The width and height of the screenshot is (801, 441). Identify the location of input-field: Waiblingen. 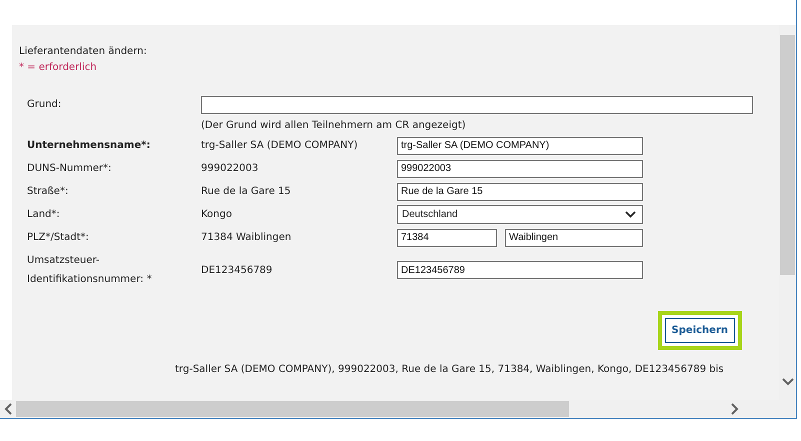
(574, 237).